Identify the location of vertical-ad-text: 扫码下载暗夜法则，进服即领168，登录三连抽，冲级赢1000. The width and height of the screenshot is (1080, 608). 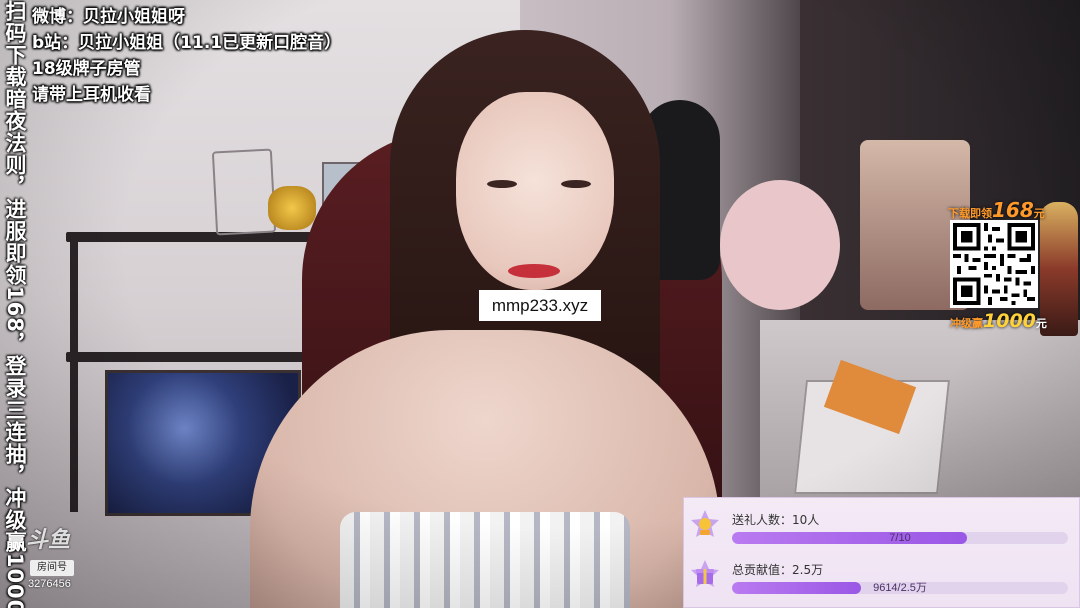
(15, 304).